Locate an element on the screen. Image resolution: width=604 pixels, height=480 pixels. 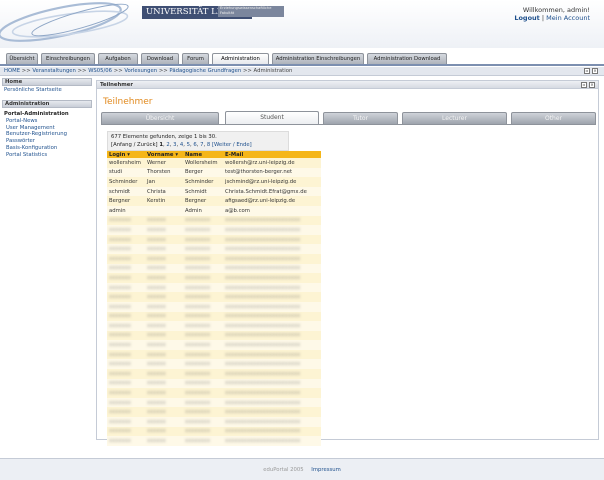
breadcrumb-semester: WS05/06 is located at coordinates (100, 71).